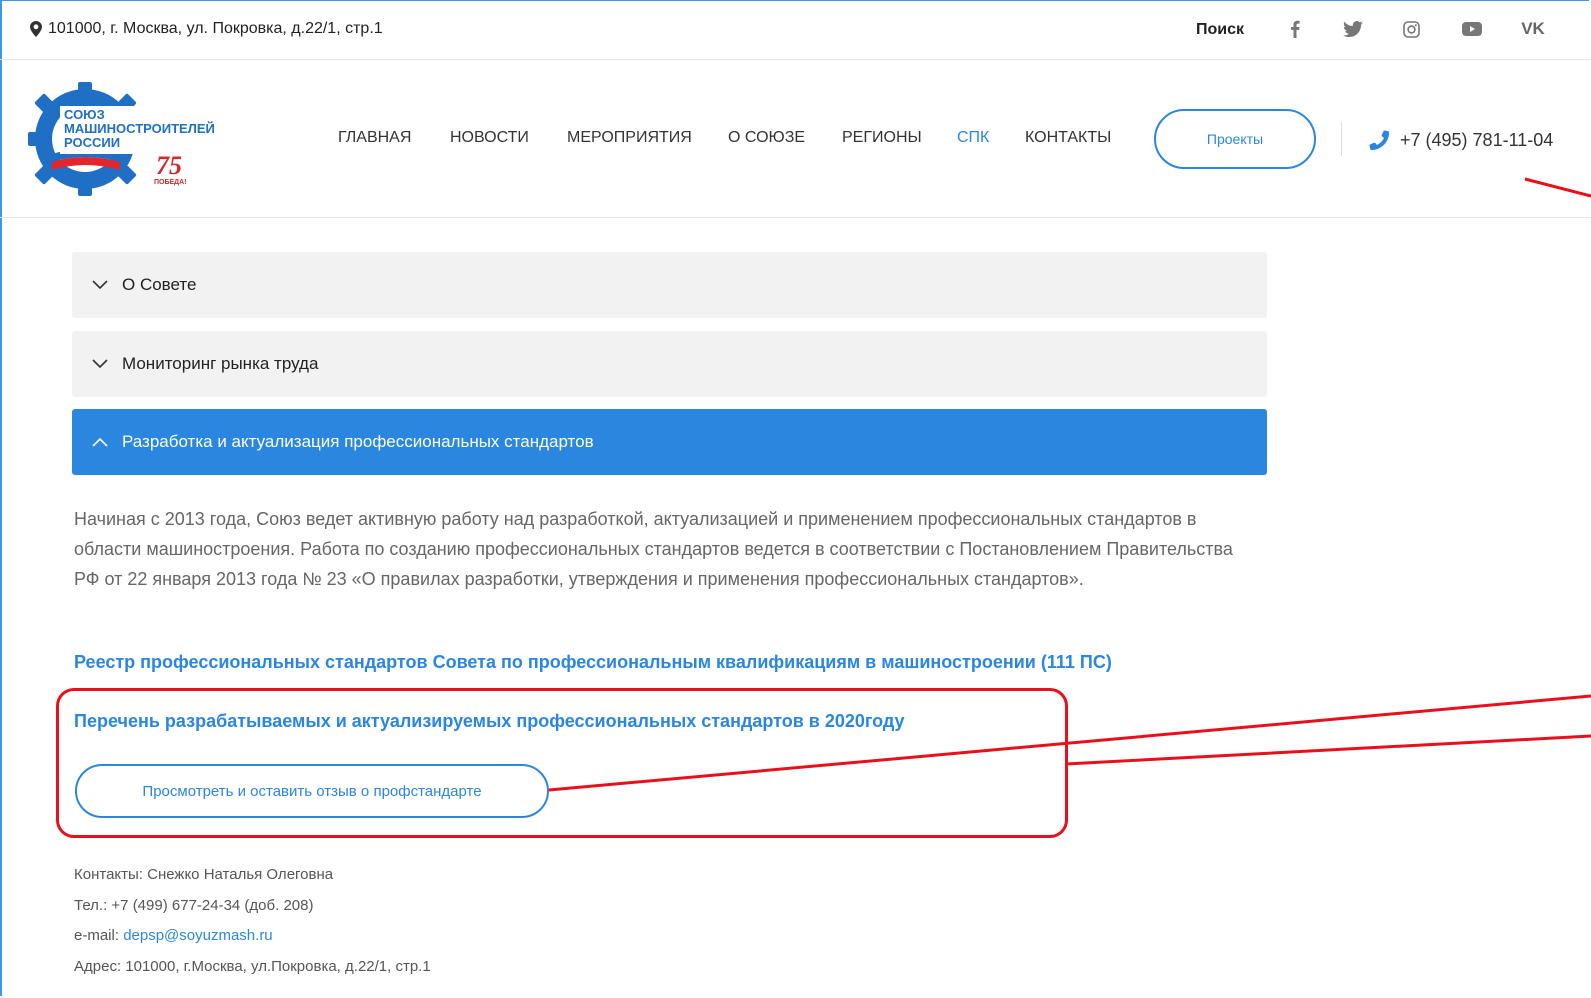 The height and width of the screenshot is (998, 1591). I want to click on header-divider, so click(1341, 139).